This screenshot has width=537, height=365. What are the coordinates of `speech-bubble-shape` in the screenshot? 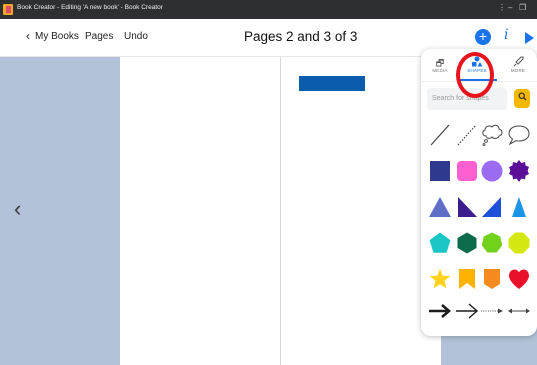 It's located at (519, 135).